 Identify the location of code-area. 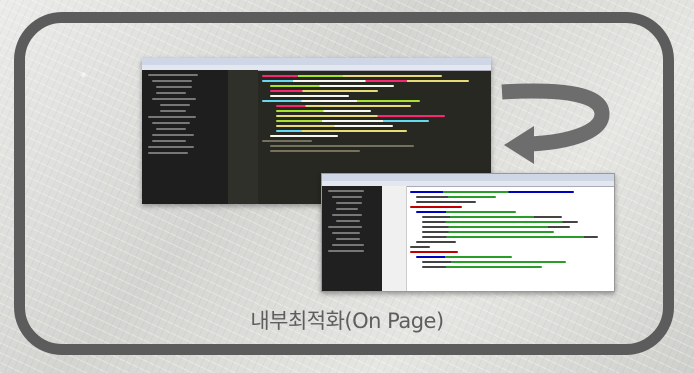
(510, 238).